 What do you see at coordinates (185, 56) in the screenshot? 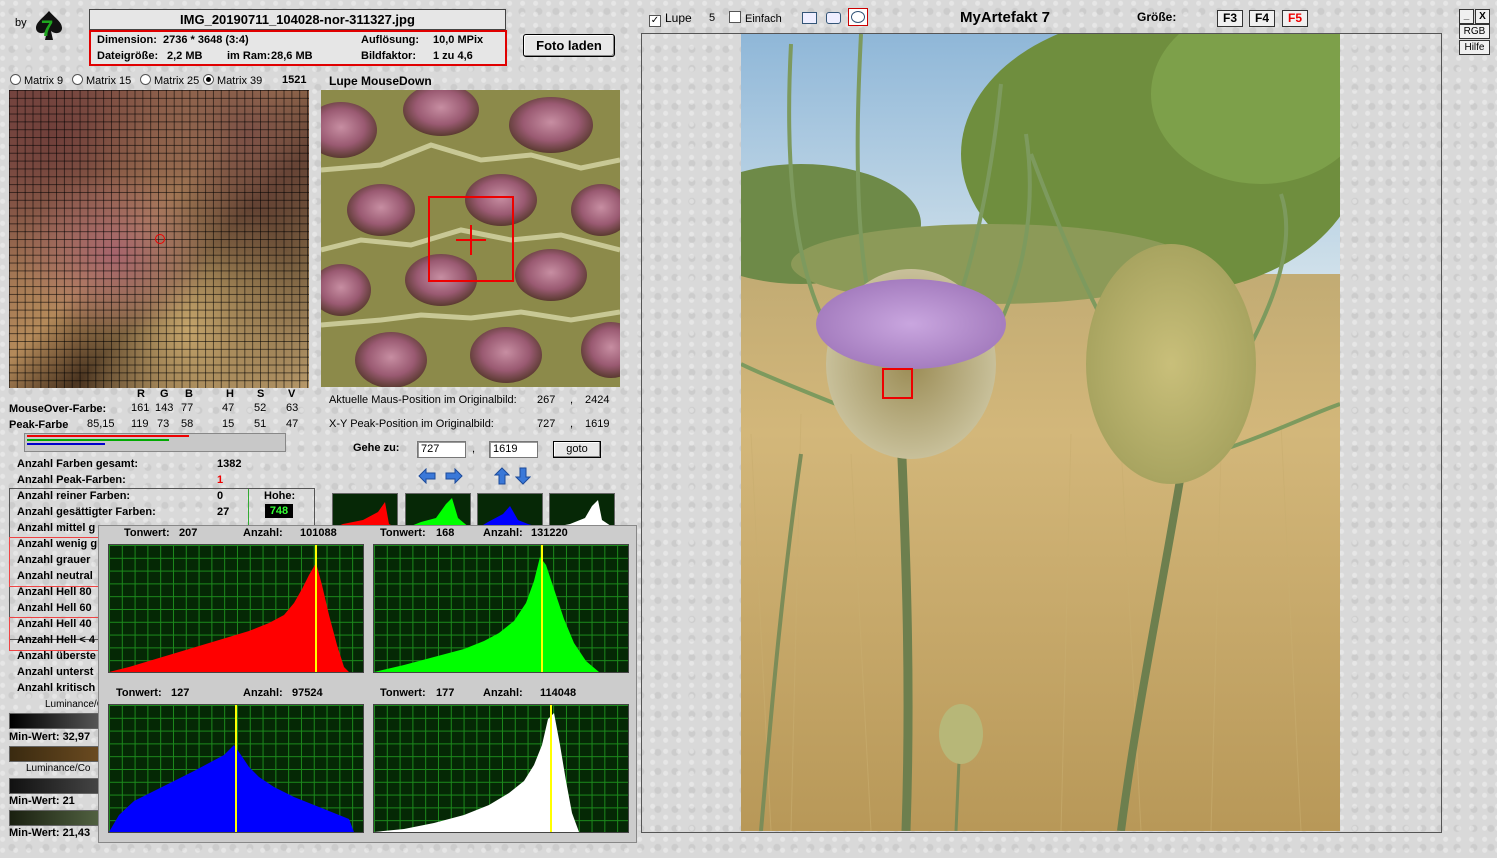
I see `filesize-value: 2,2 MB` at bounding box center [185, 56].